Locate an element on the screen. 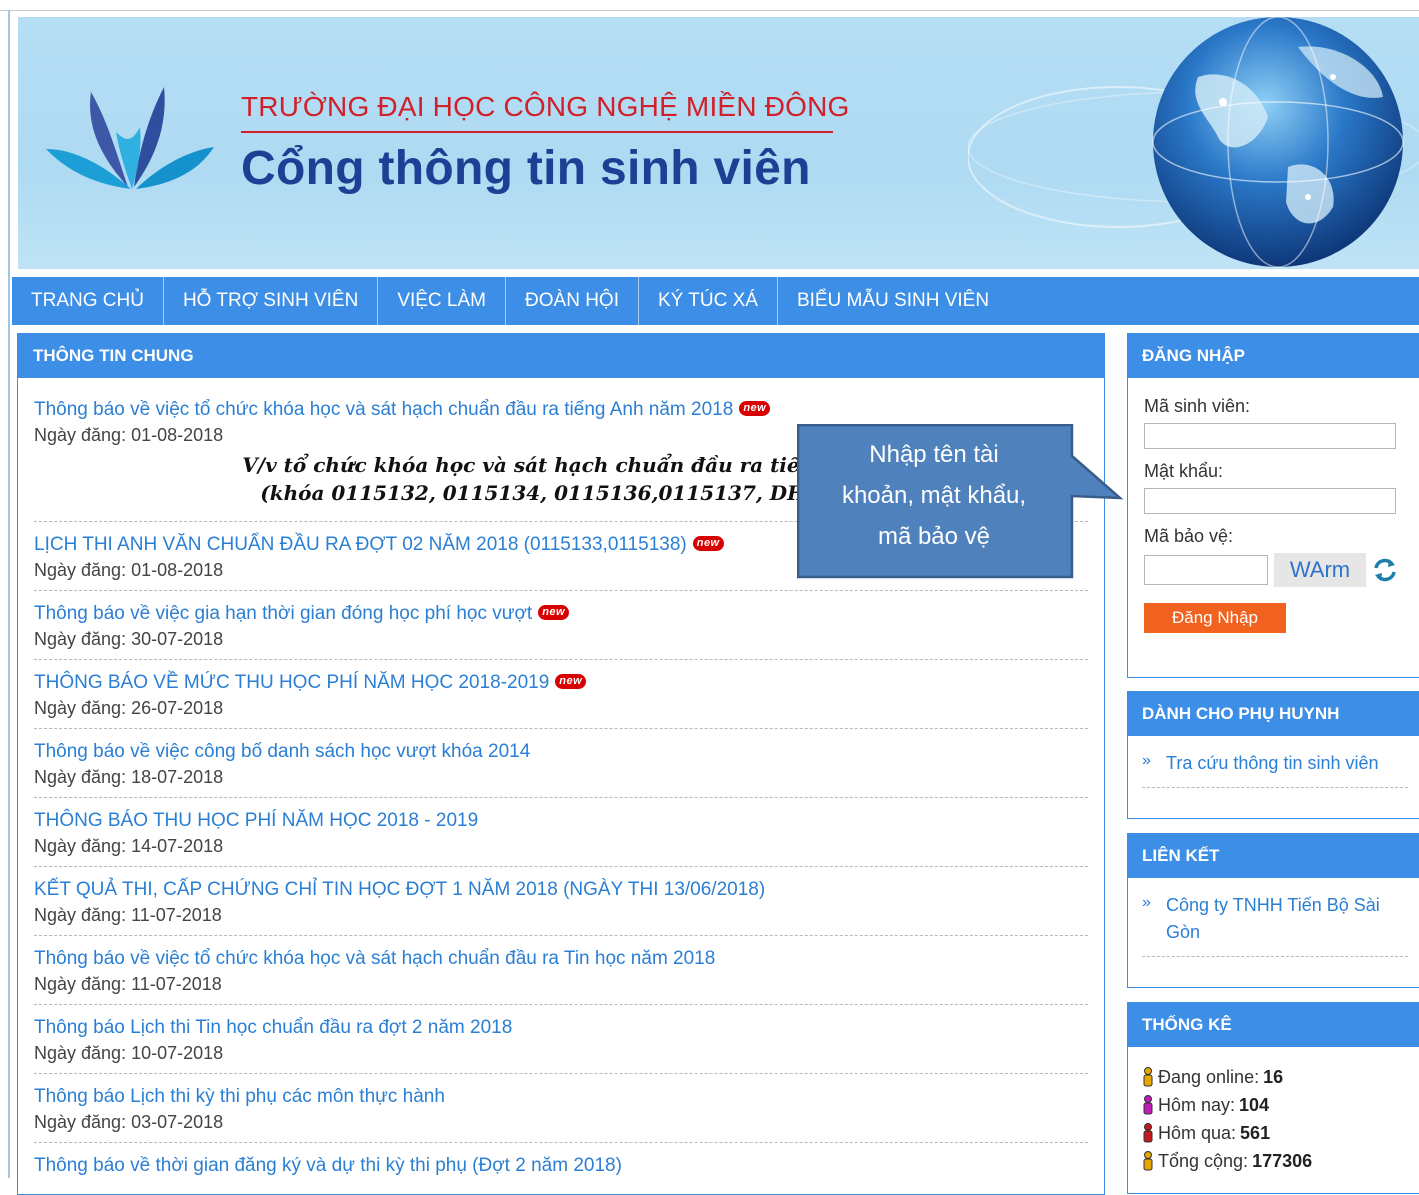  nav-item-home: TRANG CHỦ is located at coordinates (88, 301).